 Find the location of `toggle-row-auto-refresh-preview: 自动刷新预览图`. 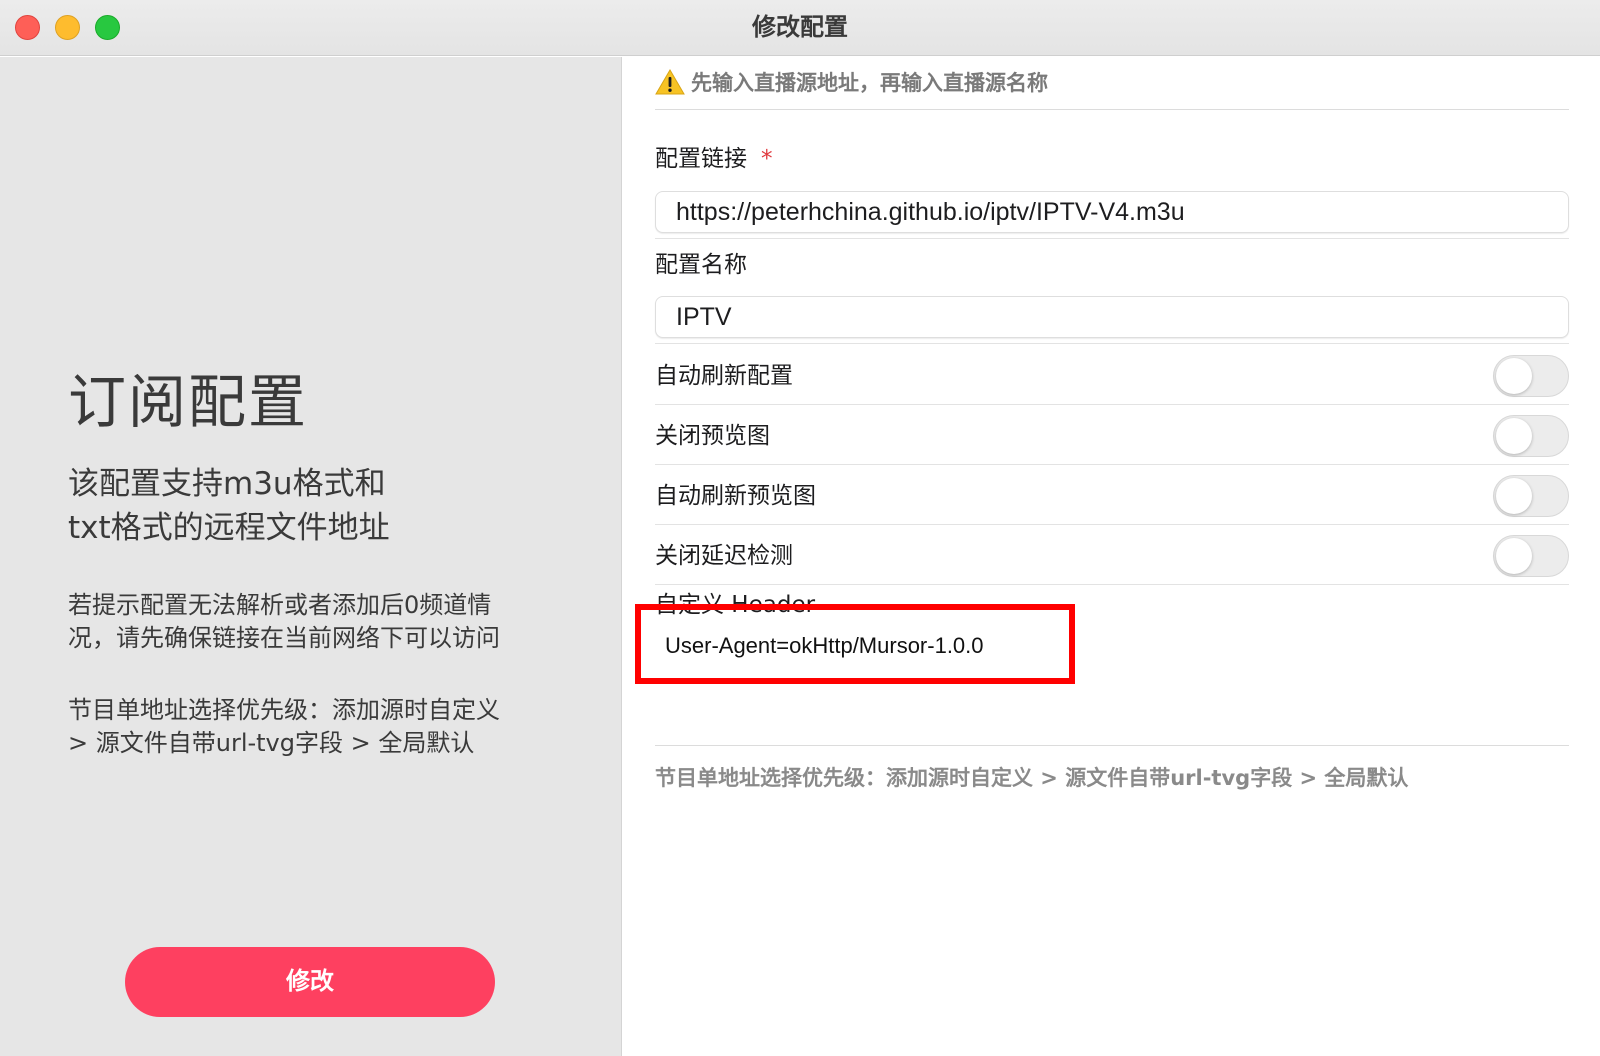

toggle-row-auto-refresh-preview: 自动刷新预览图 is located at coordinates (1112, 496).